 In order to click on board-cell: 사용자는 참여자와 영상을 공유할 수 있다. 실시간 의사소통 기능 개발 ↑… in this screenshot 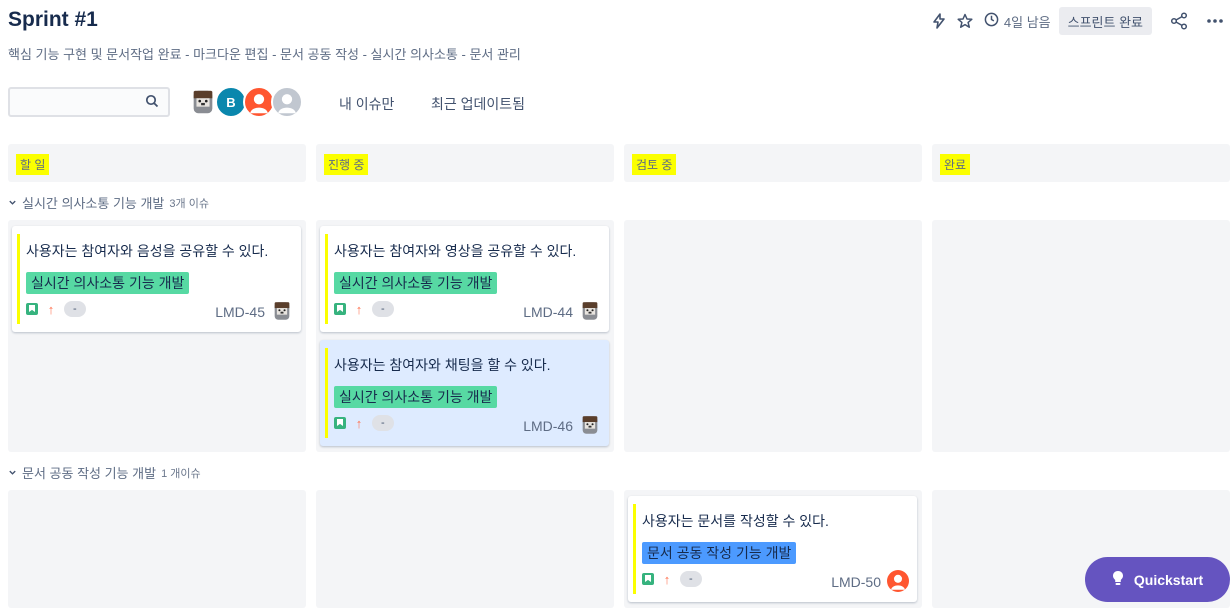, I will do `click(465, 336)`.